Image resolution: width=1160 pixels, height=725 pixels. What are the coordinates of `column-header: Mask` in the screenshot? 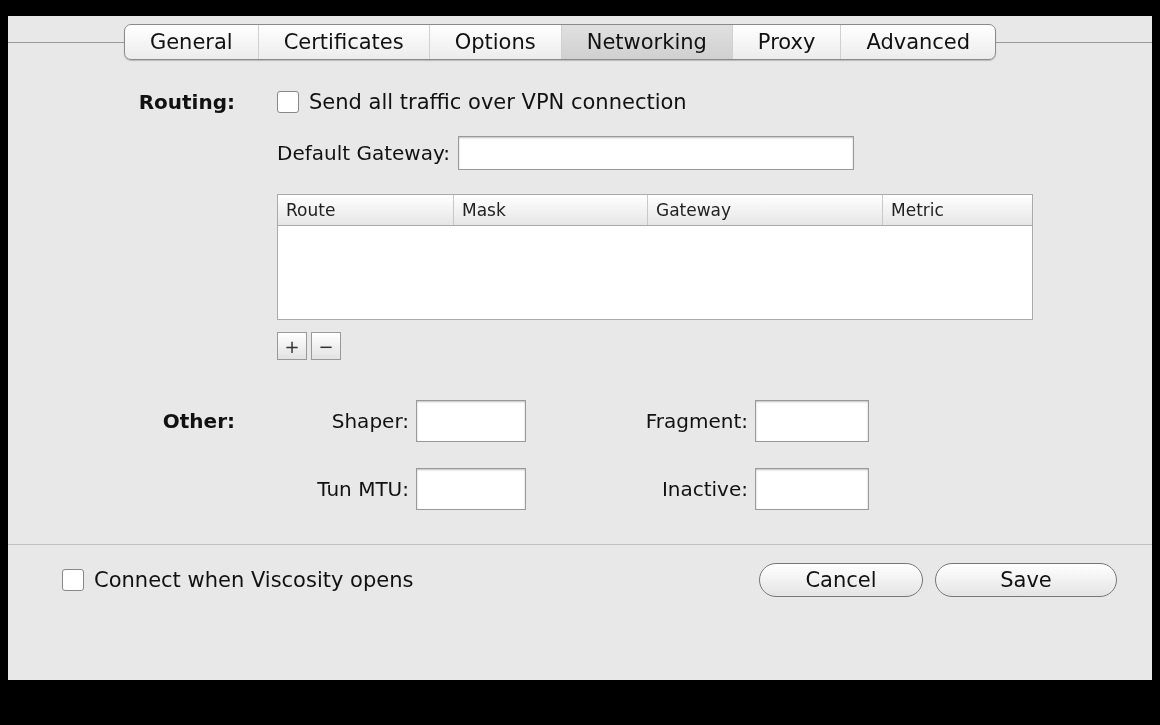 It's located at (550, 210).